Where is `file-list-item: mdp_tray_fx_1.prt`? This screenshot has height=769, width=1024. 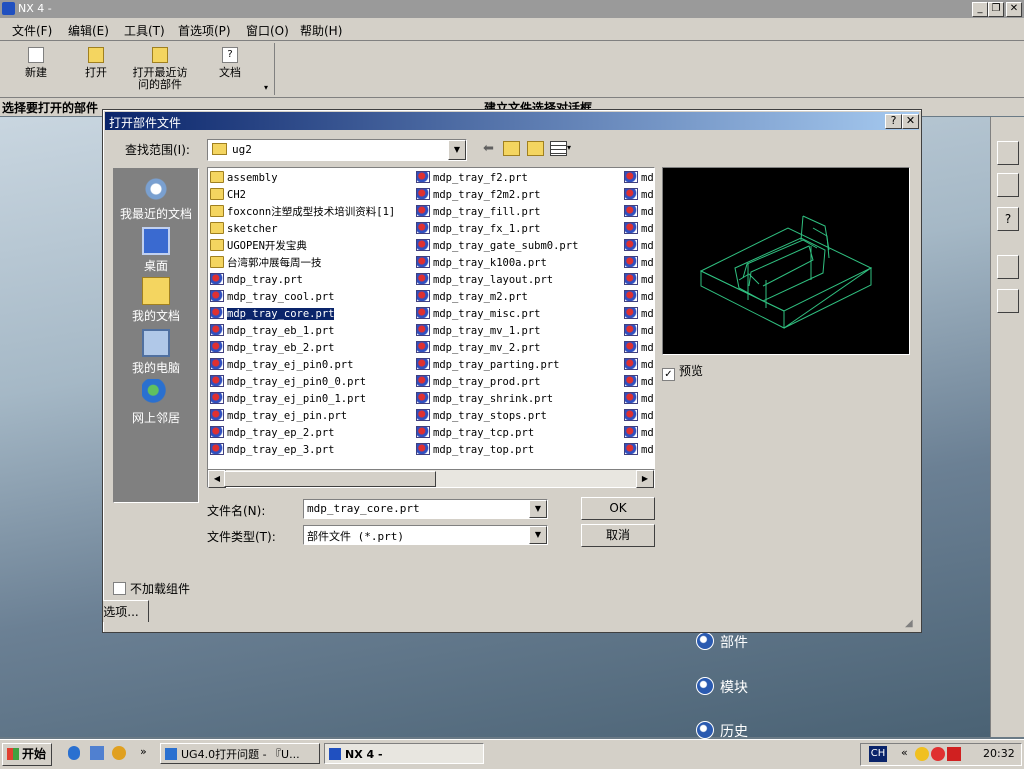
file-list-item: mdp_tray_fx_1.prt is located at coordinates (497, 229).